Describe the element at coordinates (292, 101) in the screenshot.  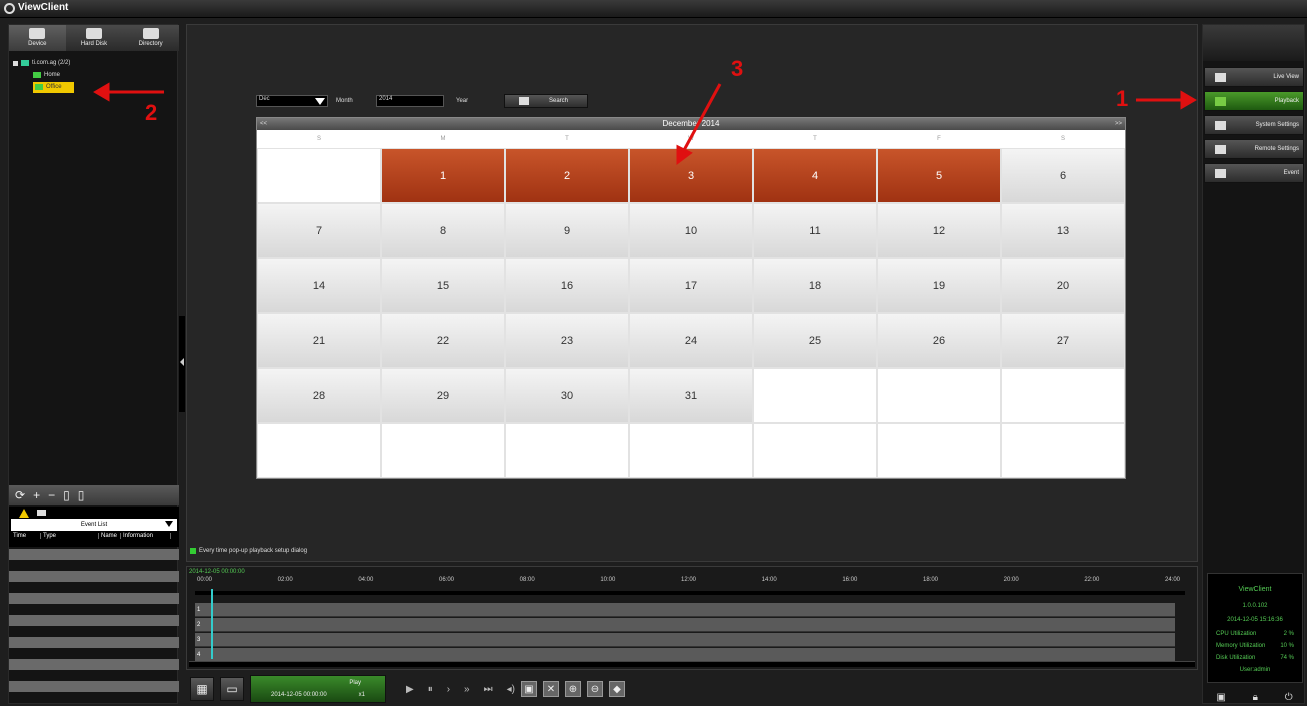
I see `month-select: Dec` at that location.